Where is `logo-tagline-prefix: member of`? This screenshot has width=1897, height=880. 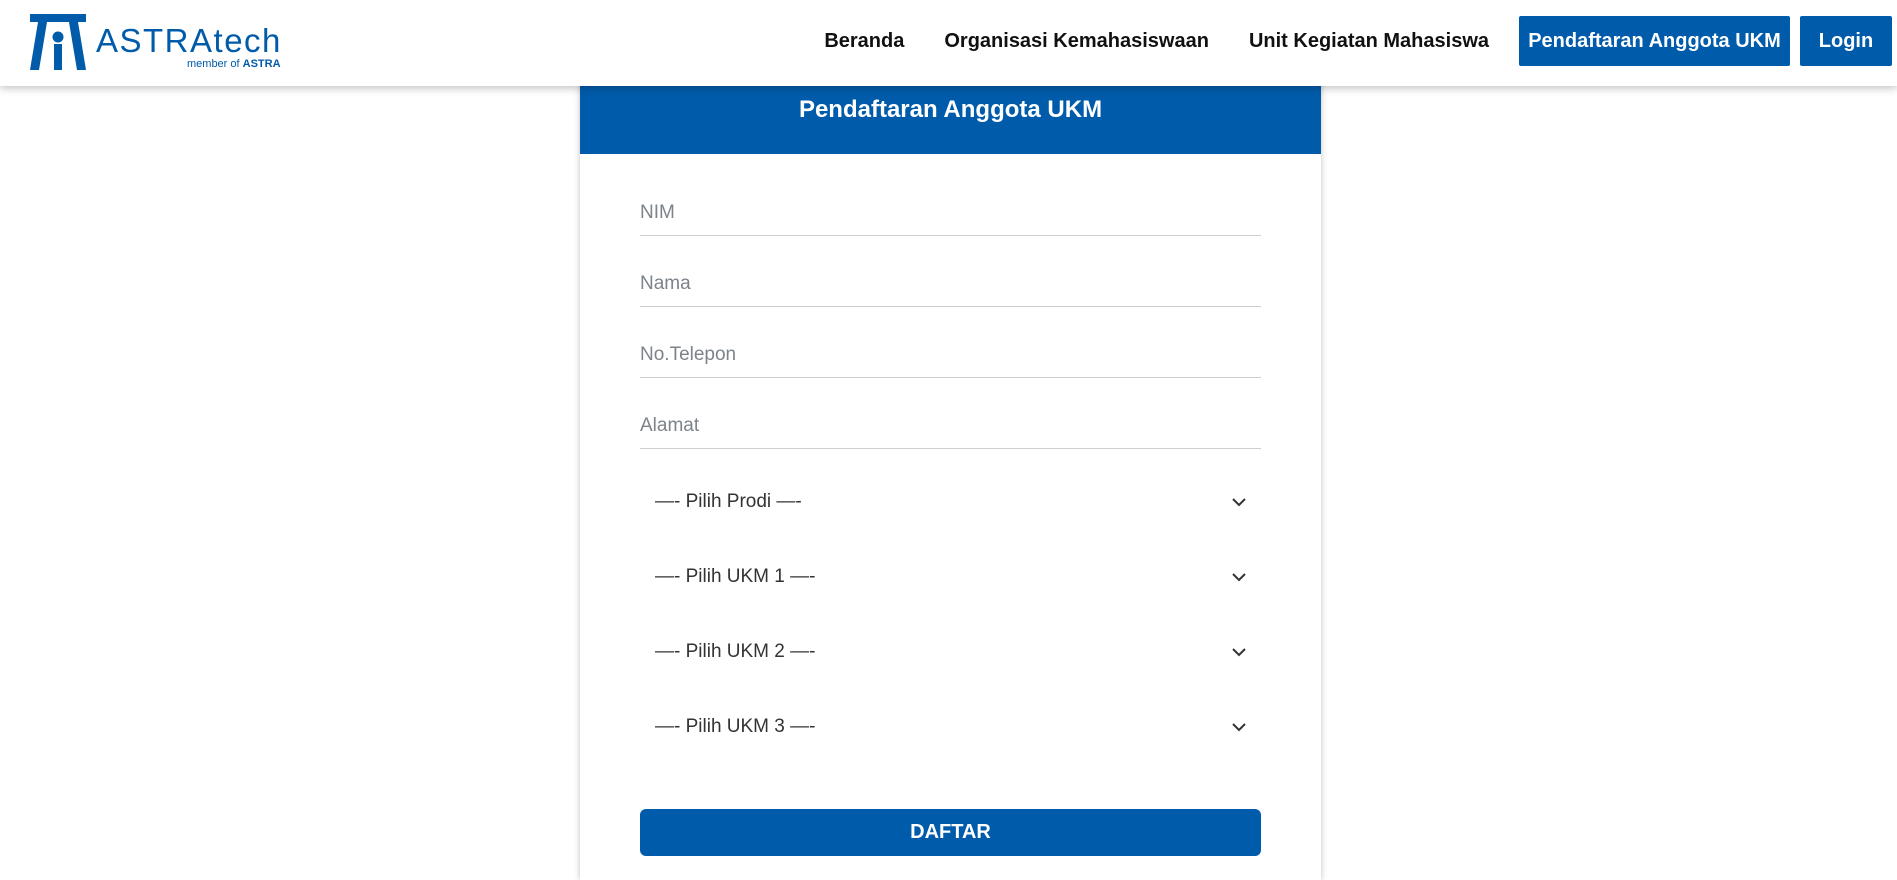 logo-tagline-prefix: member of is located at coordinates (213, 64).